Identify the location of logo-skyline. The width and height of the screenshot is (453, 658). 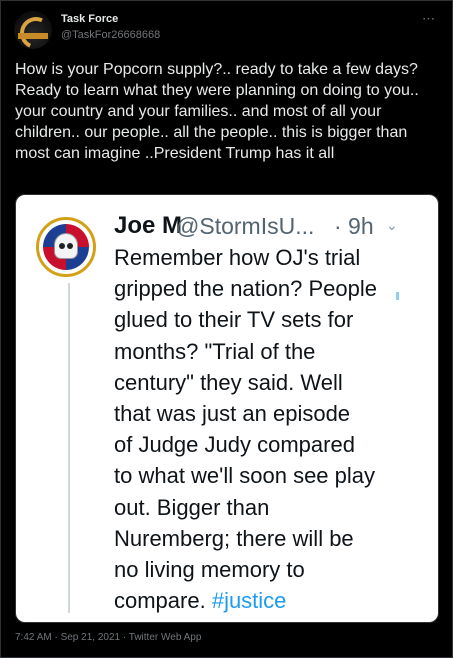
(33, 36).